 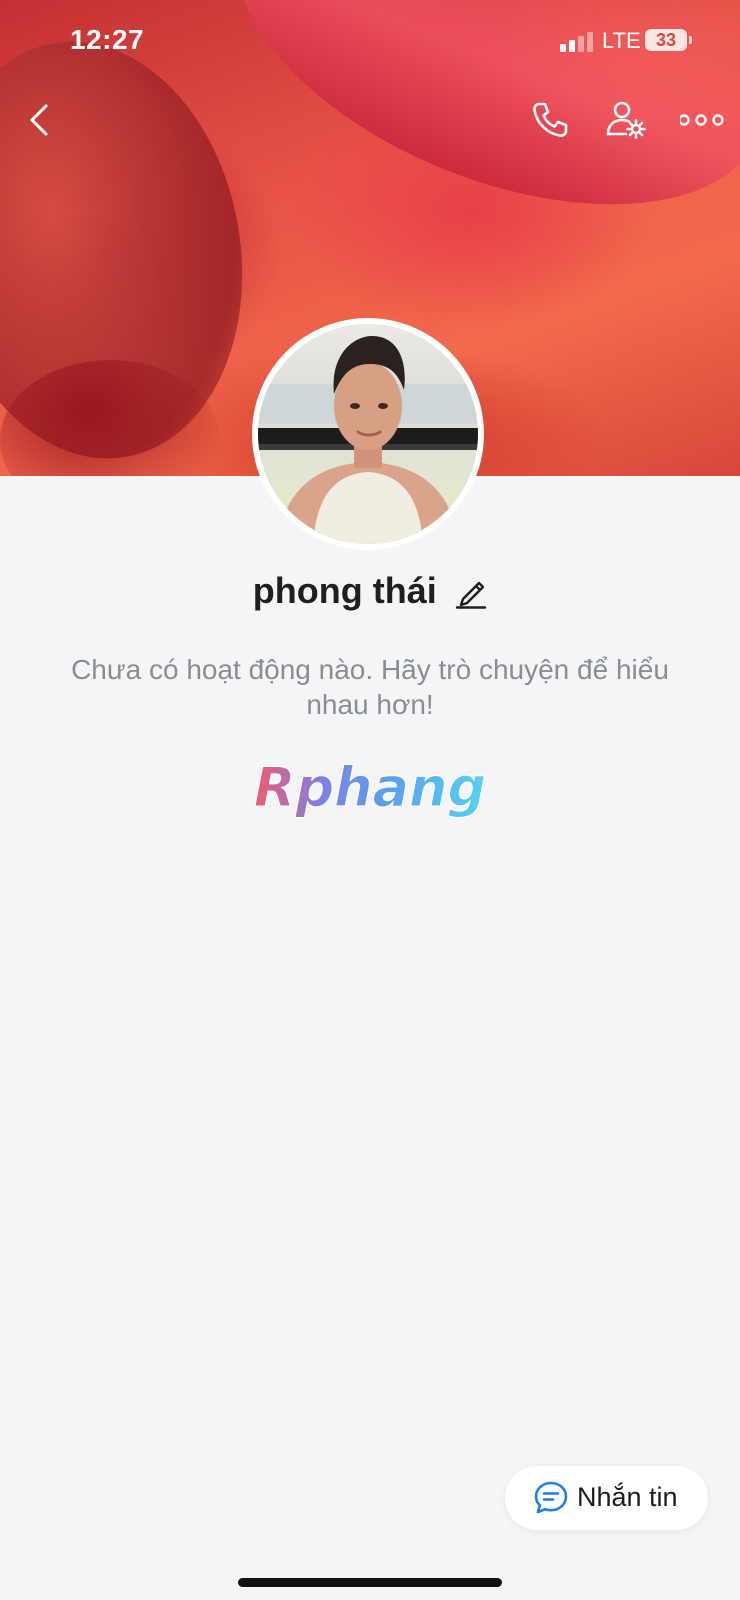 What do you see at coordinates (627, 1497) in the screenshot?
I see `message-button-label: Nhắn tin` at bounding box center [627, 1497].